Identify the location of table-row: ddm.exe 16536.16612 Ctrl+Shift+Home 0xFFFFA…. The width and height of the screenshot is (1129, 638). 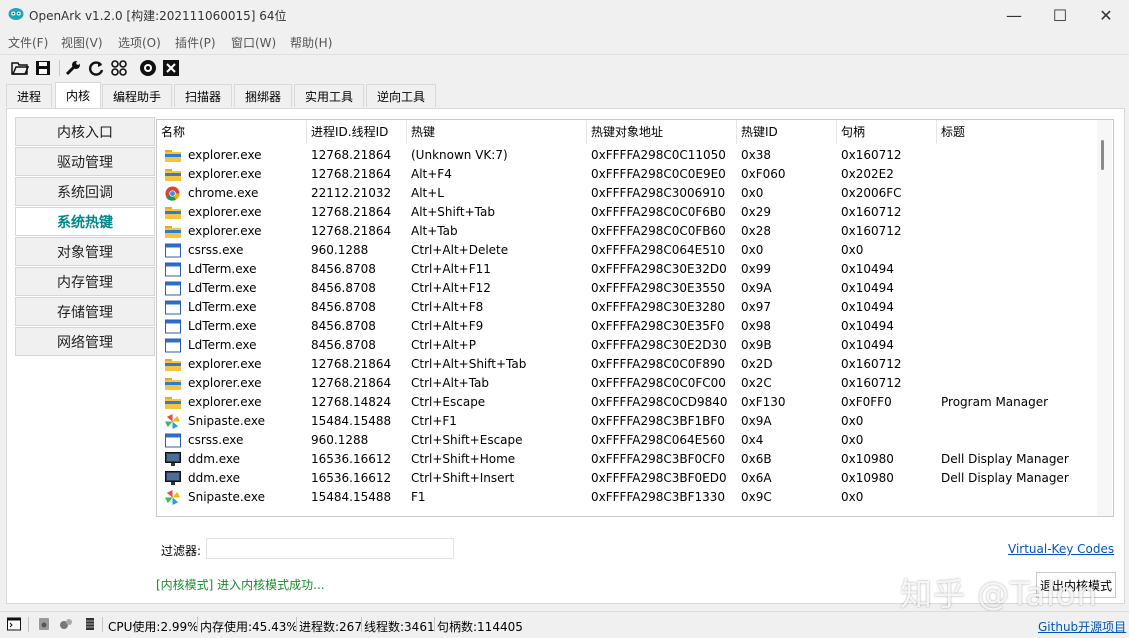
(627, 459).